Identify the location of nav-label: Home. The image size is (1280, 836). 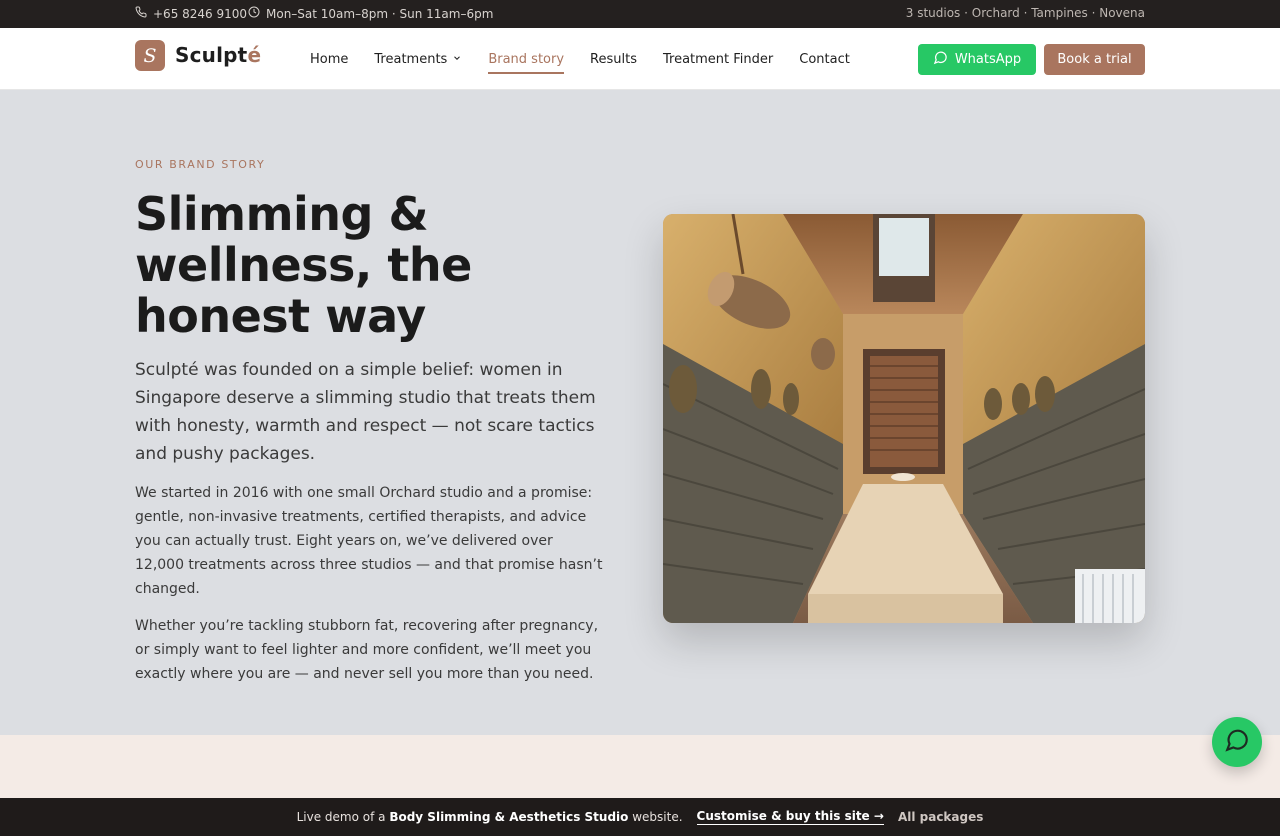
(329, 59).